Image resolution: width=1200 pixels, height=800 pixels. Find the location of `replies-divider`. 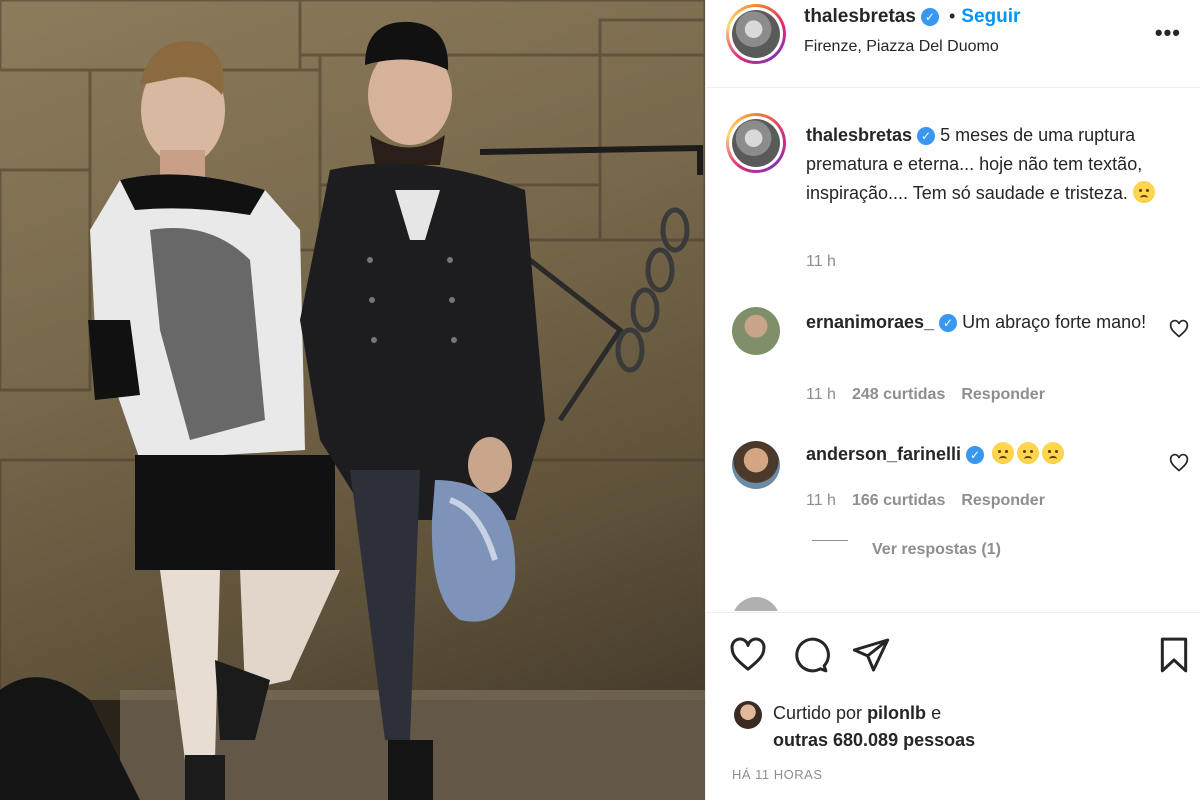

replies-divider is located at coordinates (830, 540).